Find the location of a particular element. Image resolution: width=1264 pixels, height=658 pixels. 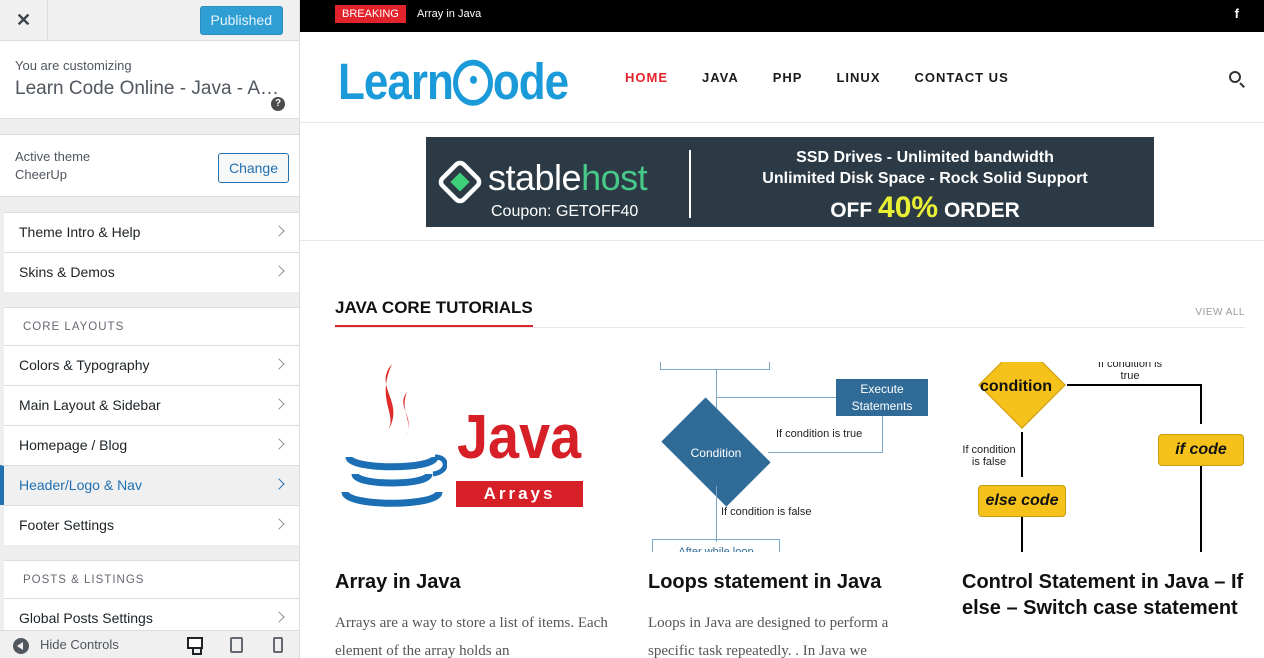

ad-line-3: OFF 40% ORDER is located at coordinates (925, 208).